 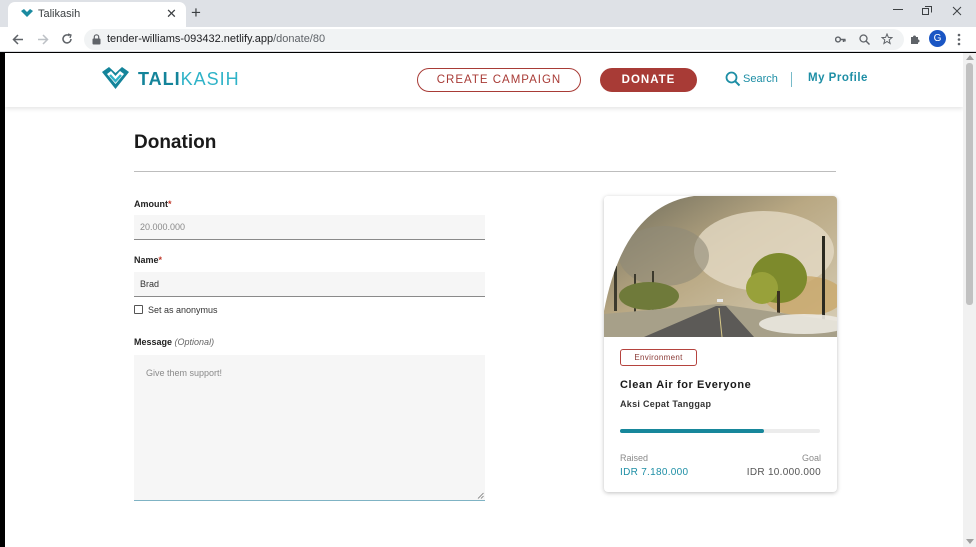 What do you see at coordinates (654, 472) in the screenshot?
I see `raised-amount: IDR 7.180.000` at bounding box center [654, 472].